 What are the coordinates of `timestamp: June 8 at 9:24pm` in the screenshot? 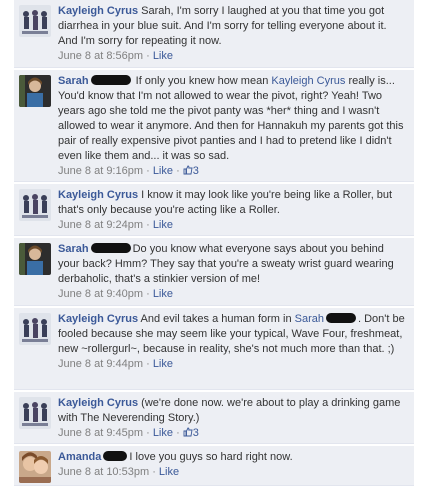 It's located at (100, 225).